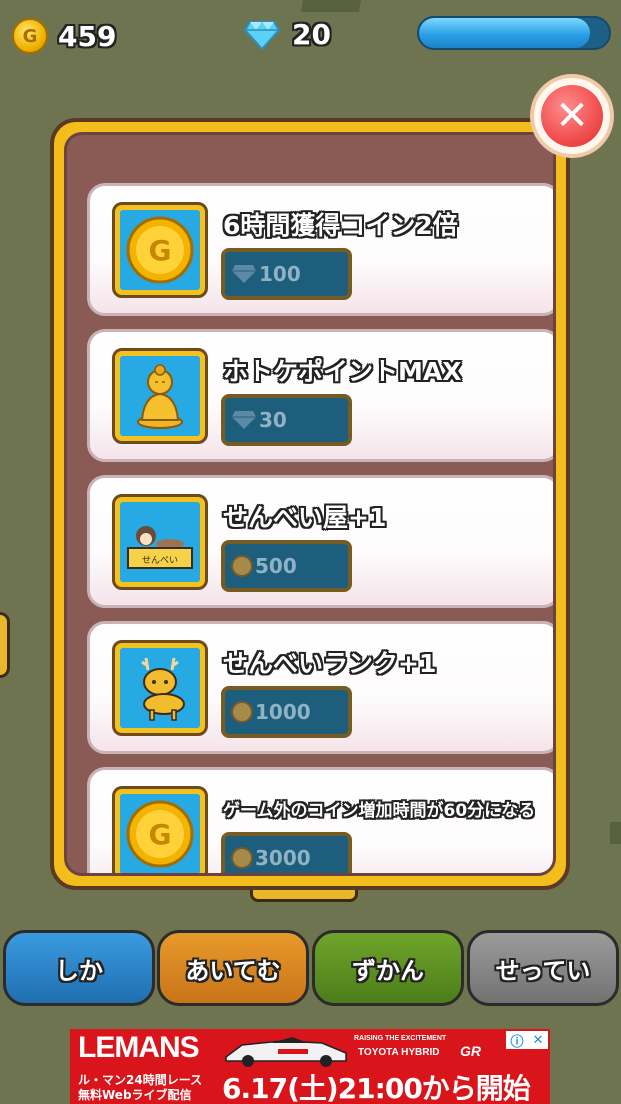  Describe the element at coordinates (160, 547) in the screenshot. I see `senbei-shop-image: せんべい` at that location.